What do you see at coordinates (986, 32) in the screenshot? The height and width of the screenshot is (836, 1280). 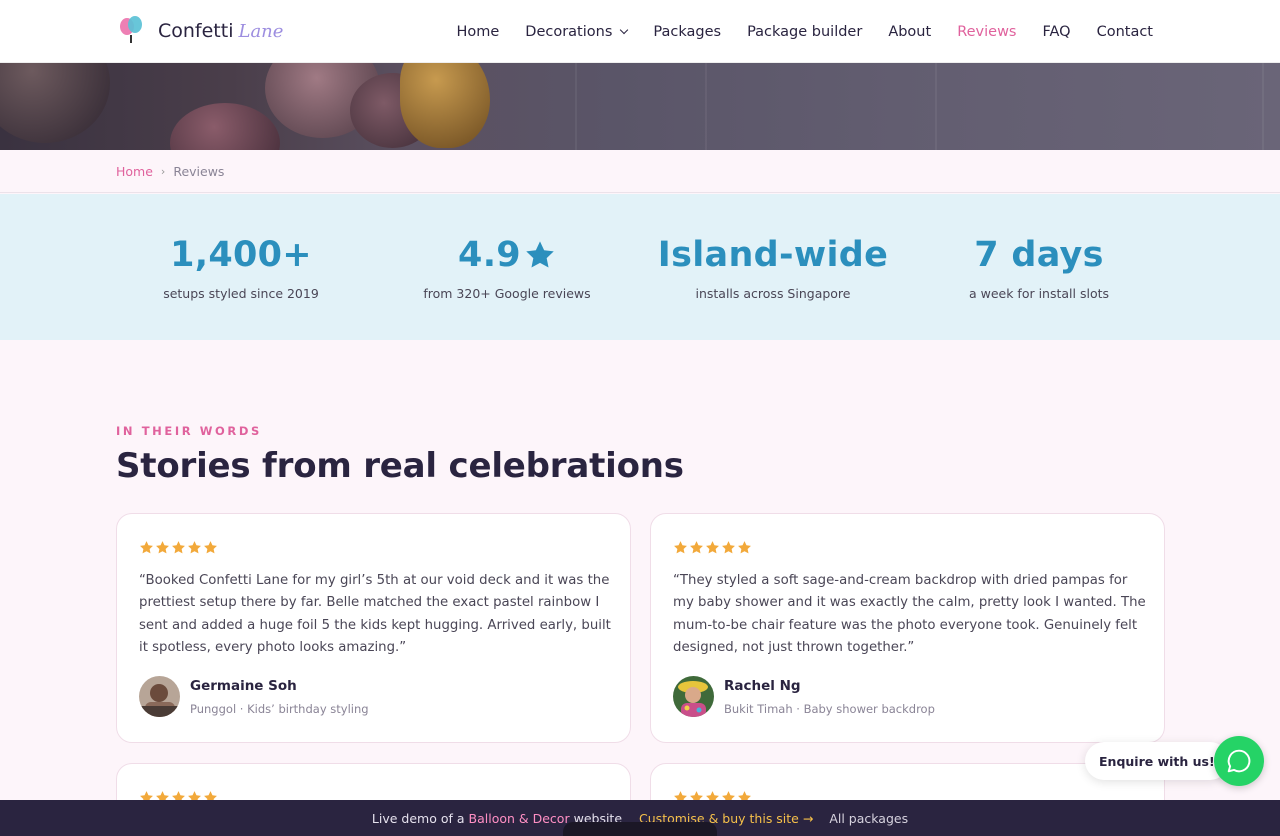 I see `nav-reviews: Reviews` at bounding box center [986, 32].